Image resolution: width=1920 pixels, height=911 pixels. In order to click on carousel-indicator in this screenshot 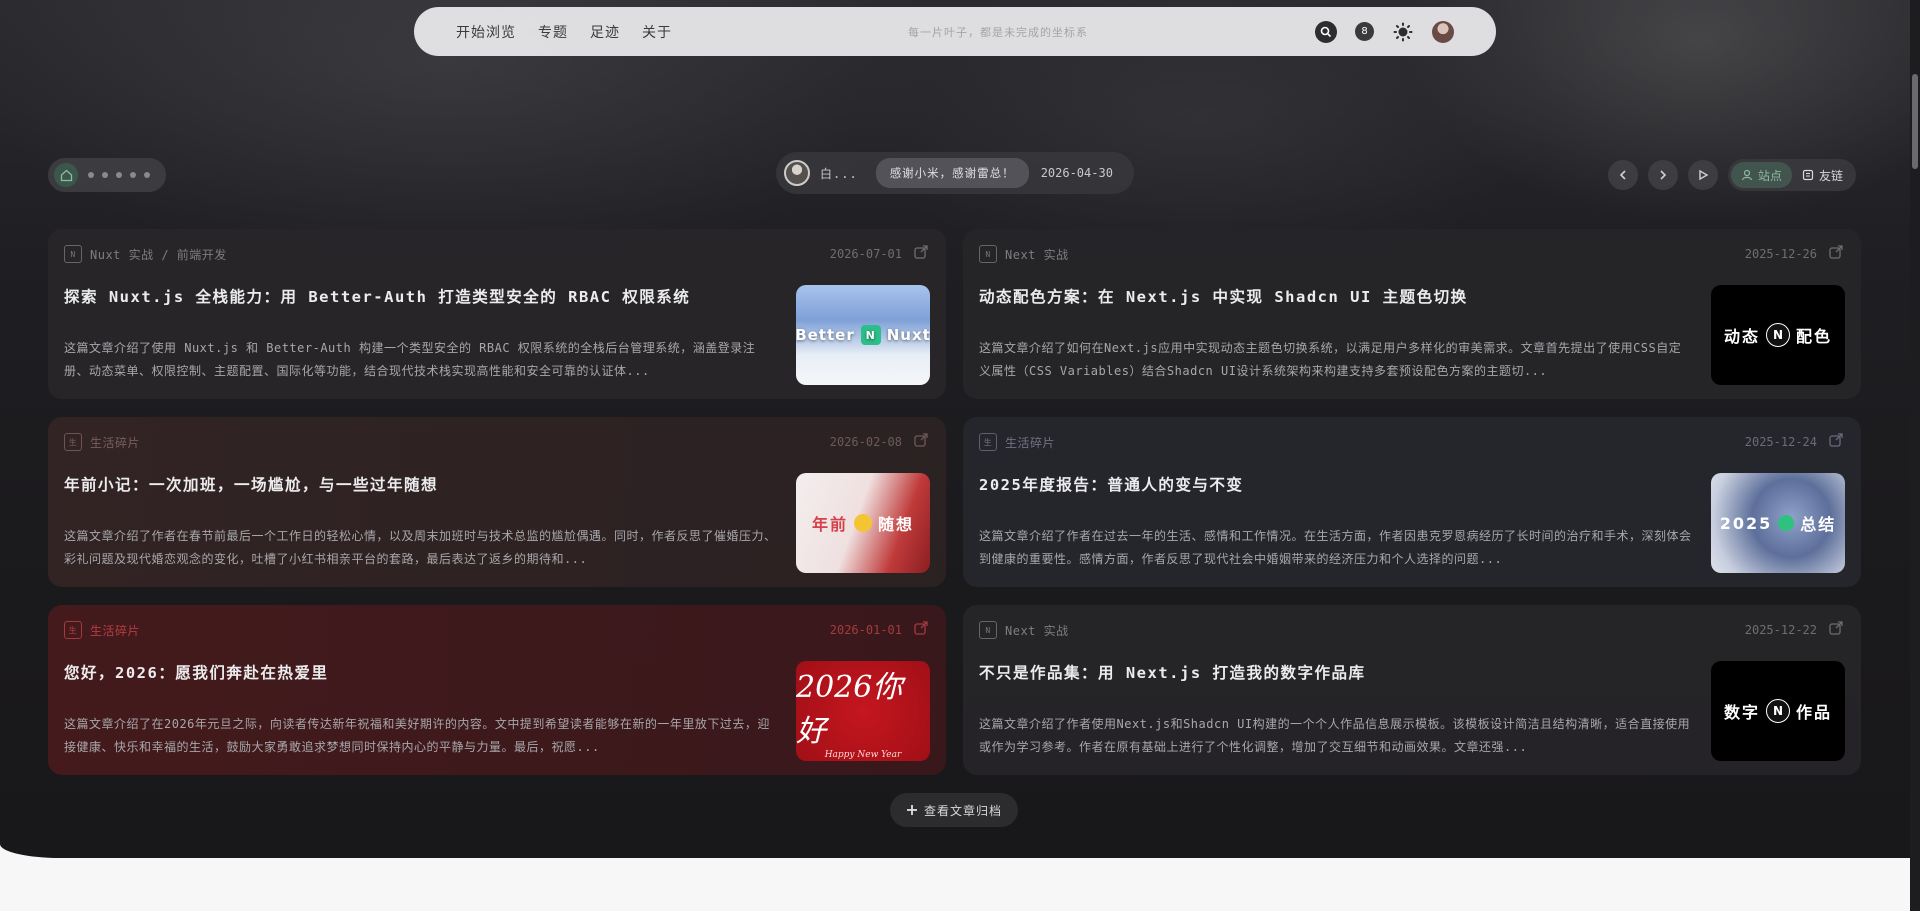, I will do `click(107, 175)`.